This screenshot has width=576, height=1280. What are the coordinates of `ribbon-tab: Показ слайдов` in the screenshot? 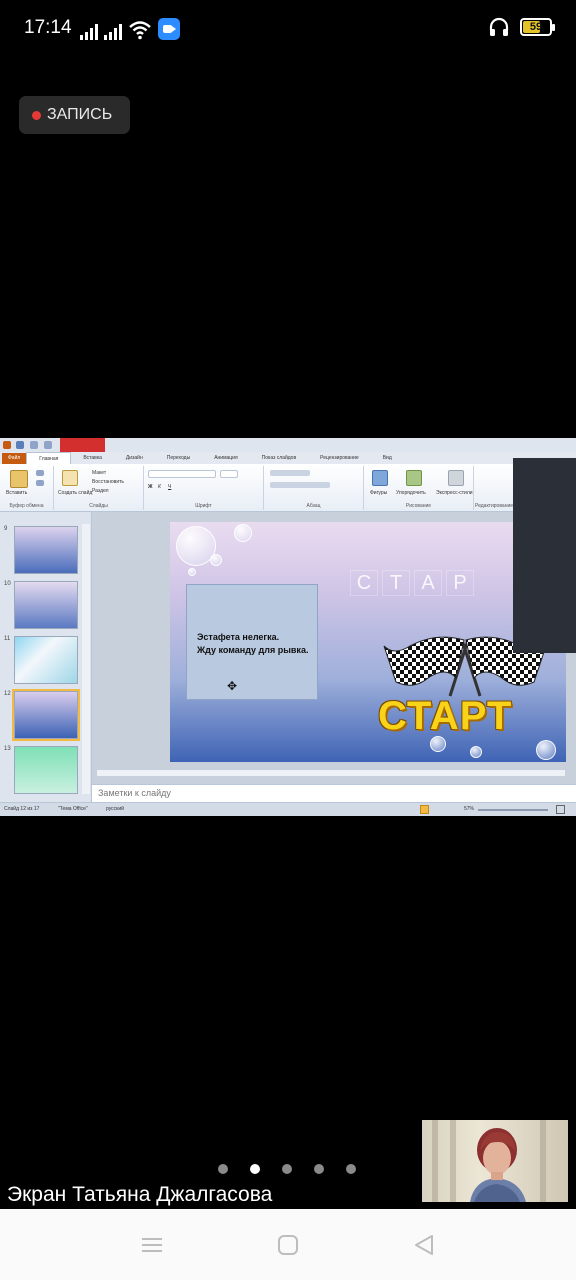 It's located at (279, 458).